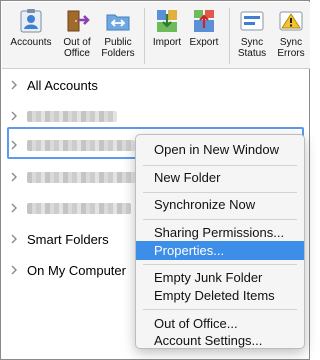  I want to click on out-of-office-icon, so click(78, 21).